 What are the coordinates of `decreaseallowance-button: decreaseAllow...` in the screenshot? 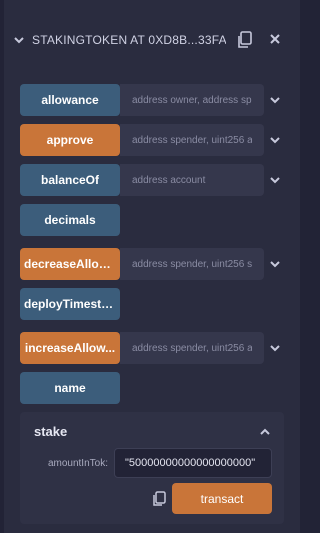 It's located at (70, 264).